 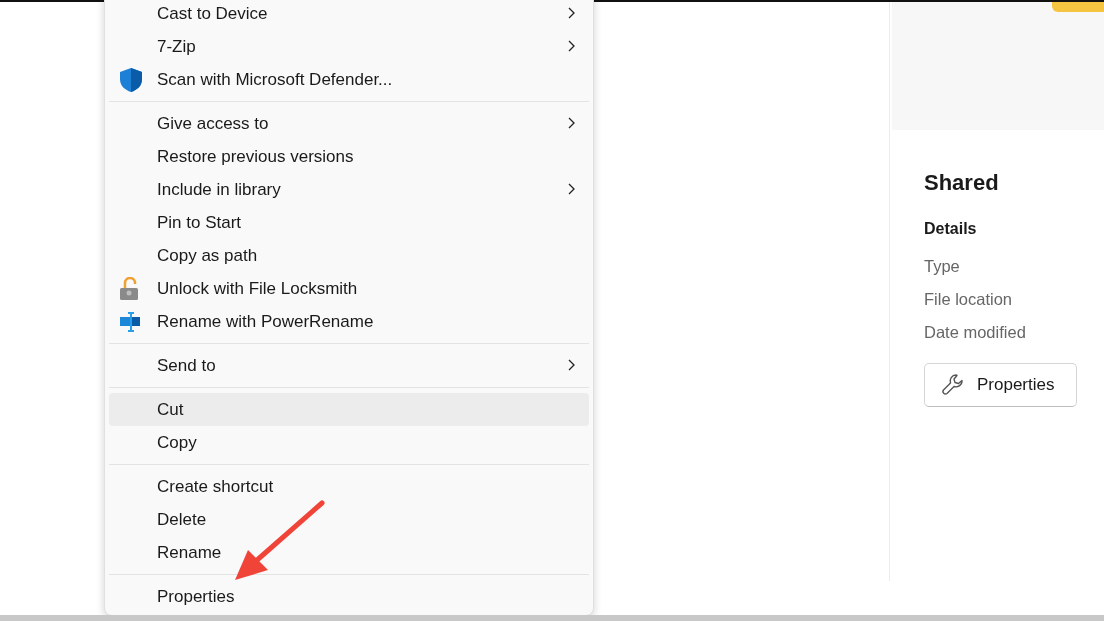 What do you see at coordinates (951, 229) in the screenshot?
I see `section-heading: Details` at bounding box center [951, 229].